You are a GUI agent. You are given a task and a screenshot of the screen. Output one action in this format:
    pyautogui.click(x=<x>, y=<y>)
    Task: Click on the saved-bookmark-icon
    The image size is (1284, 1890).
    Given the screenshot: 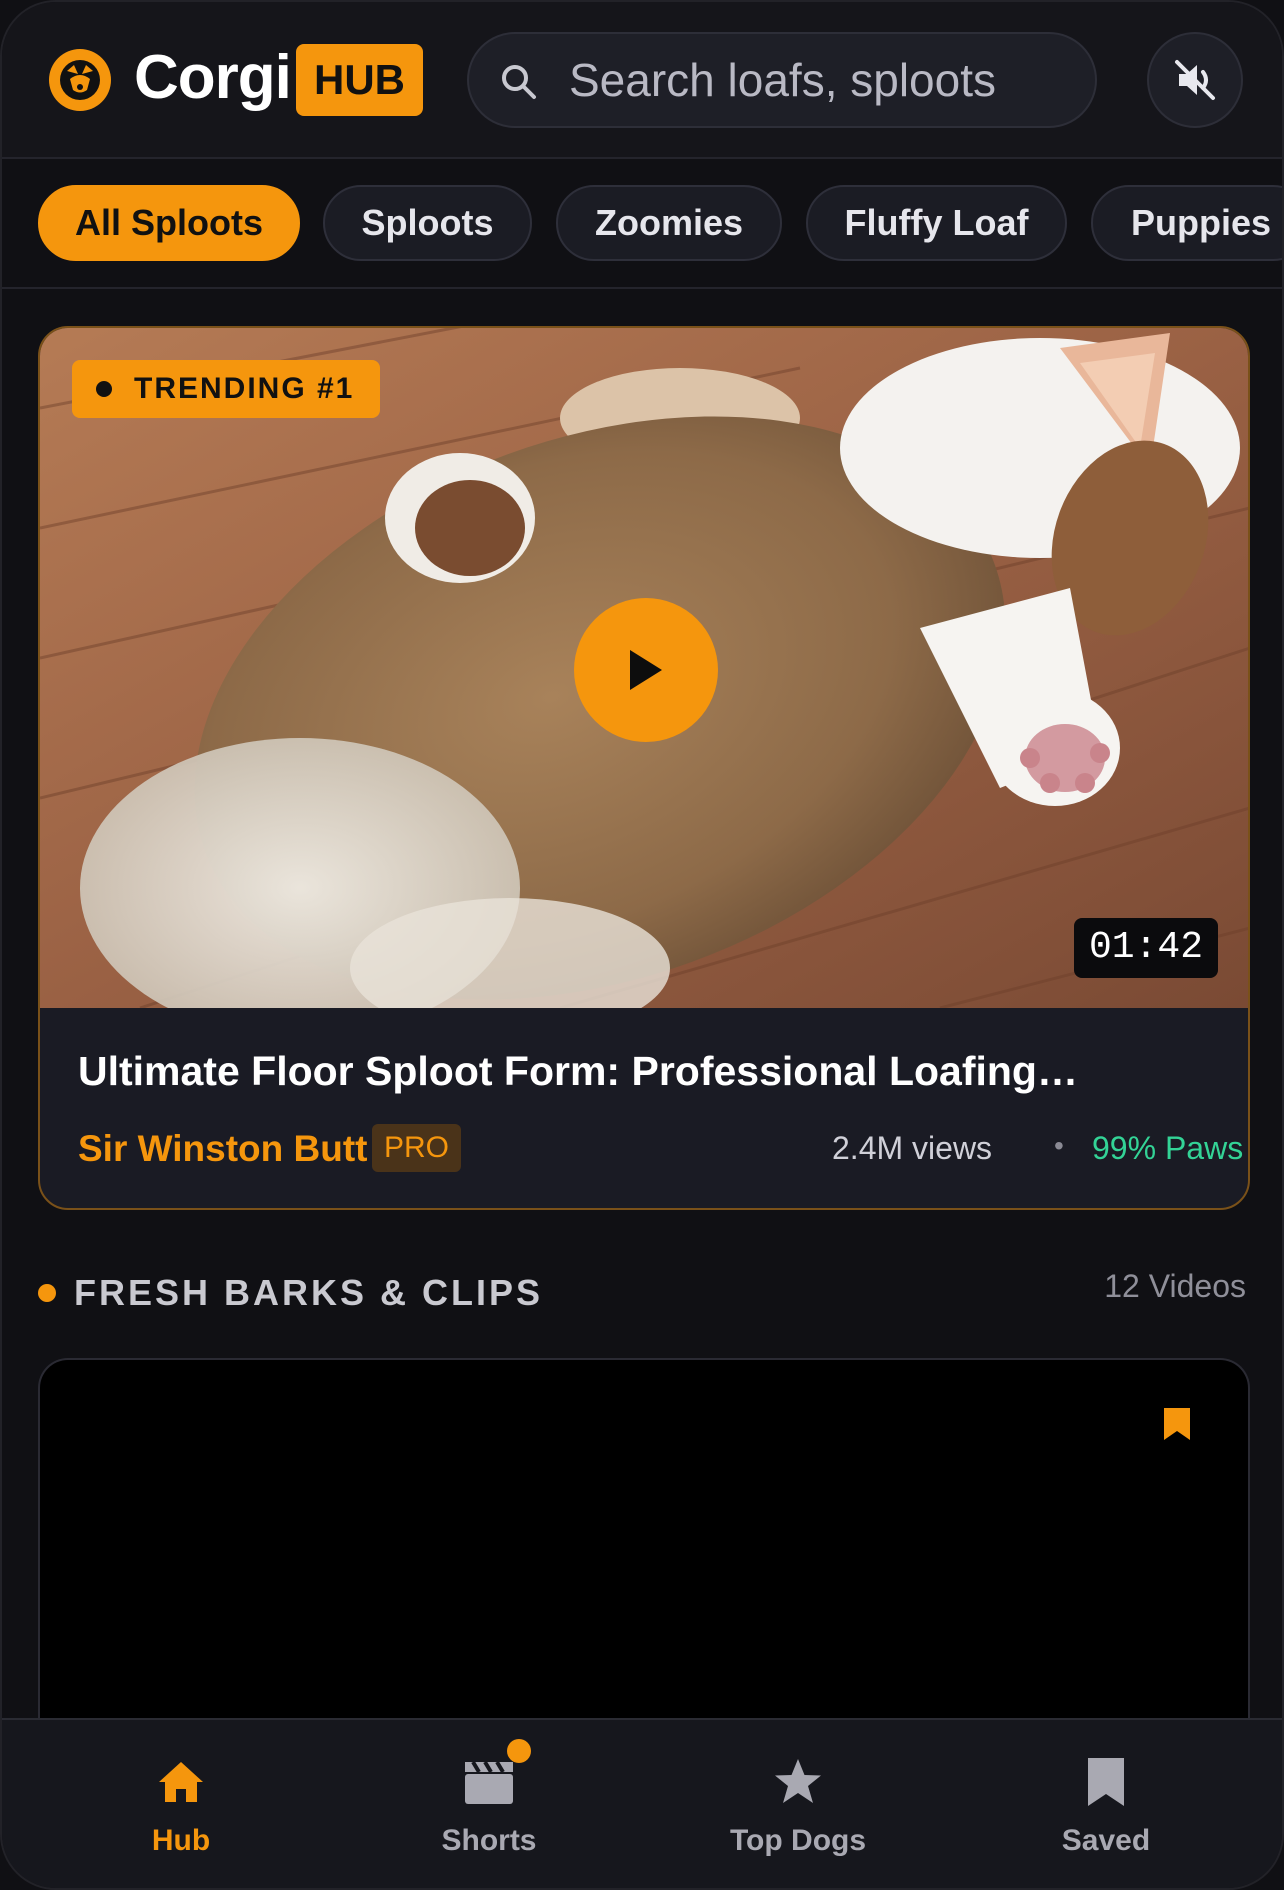 What is the action you would take?
    pyautogui.click(x=1106, y=1782)
    